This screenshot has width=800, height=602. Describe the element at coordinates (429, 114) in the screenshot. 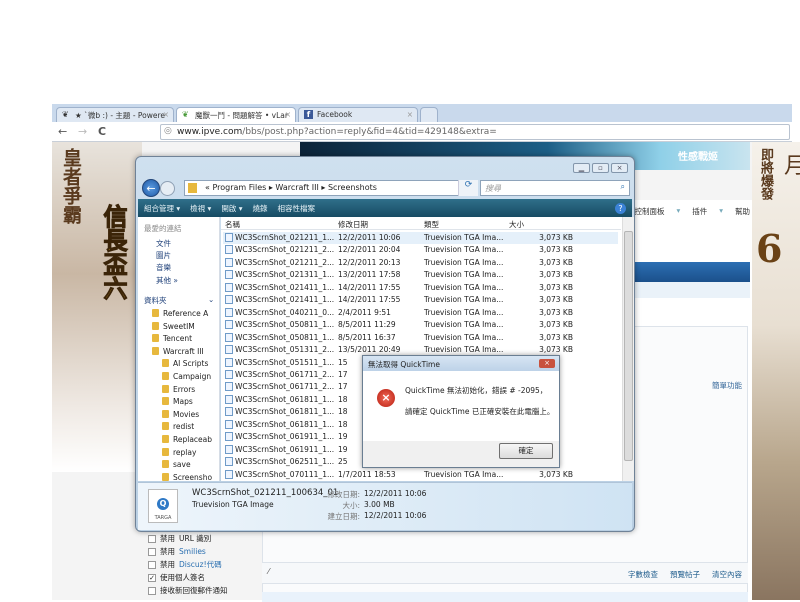

I see `new-tab-button` at that location.